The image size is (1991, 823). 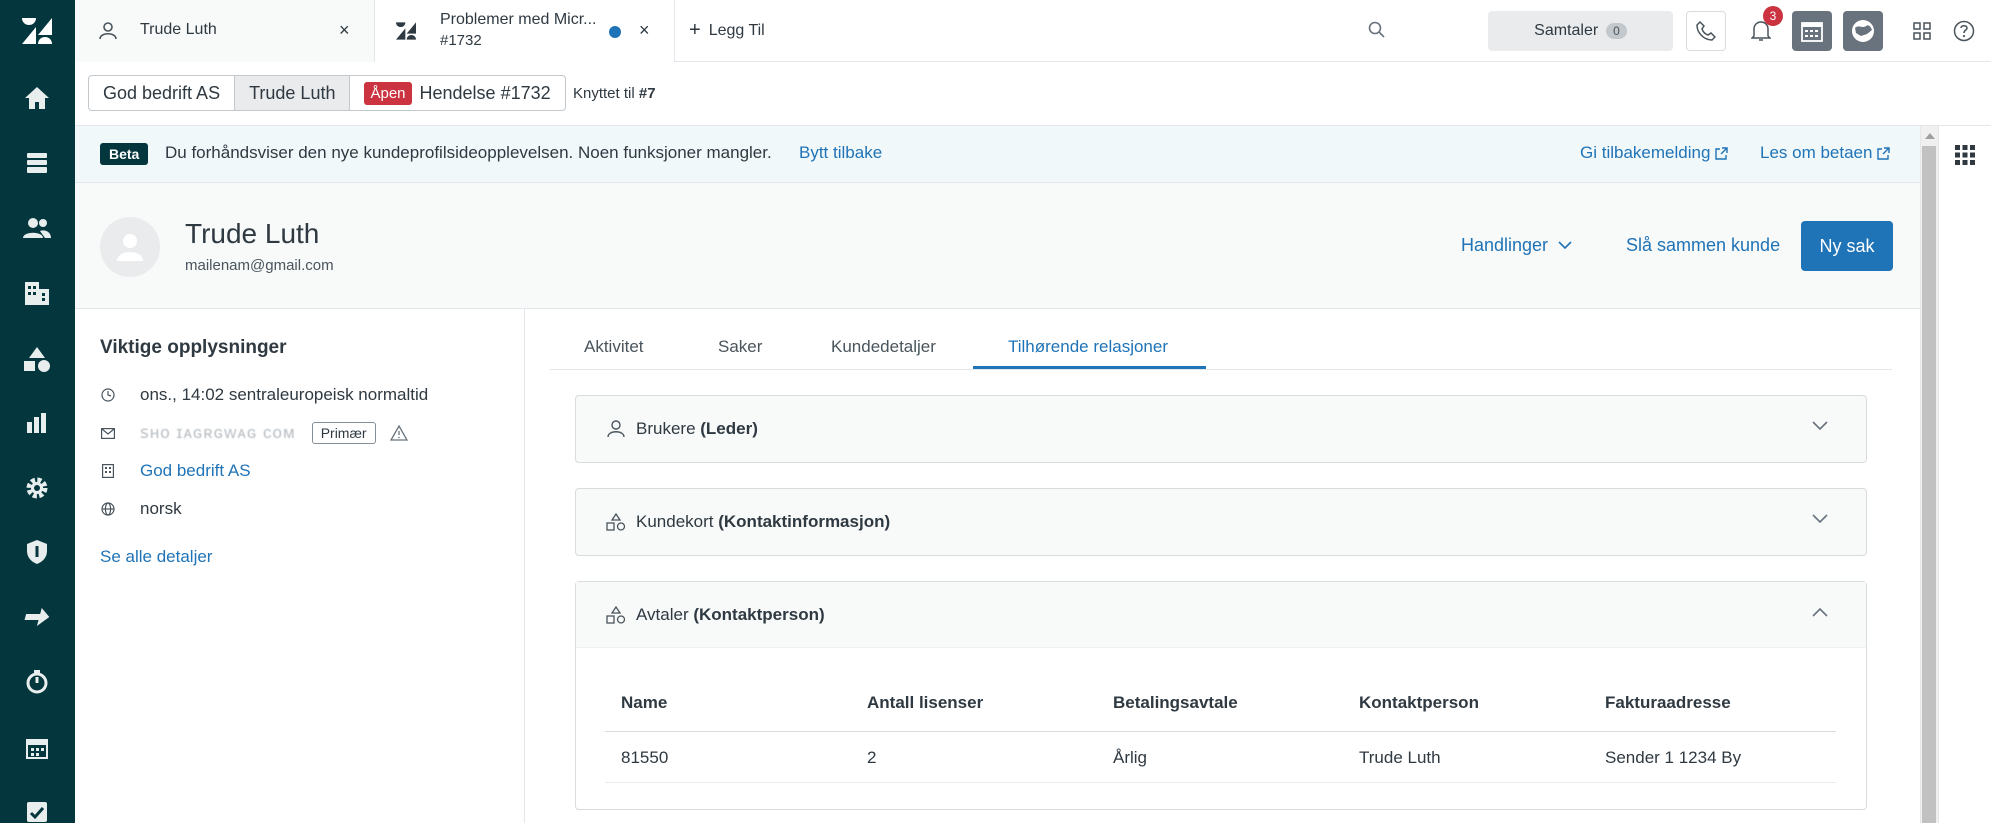 I want to click on app-button, so click(x=1863, y=31).